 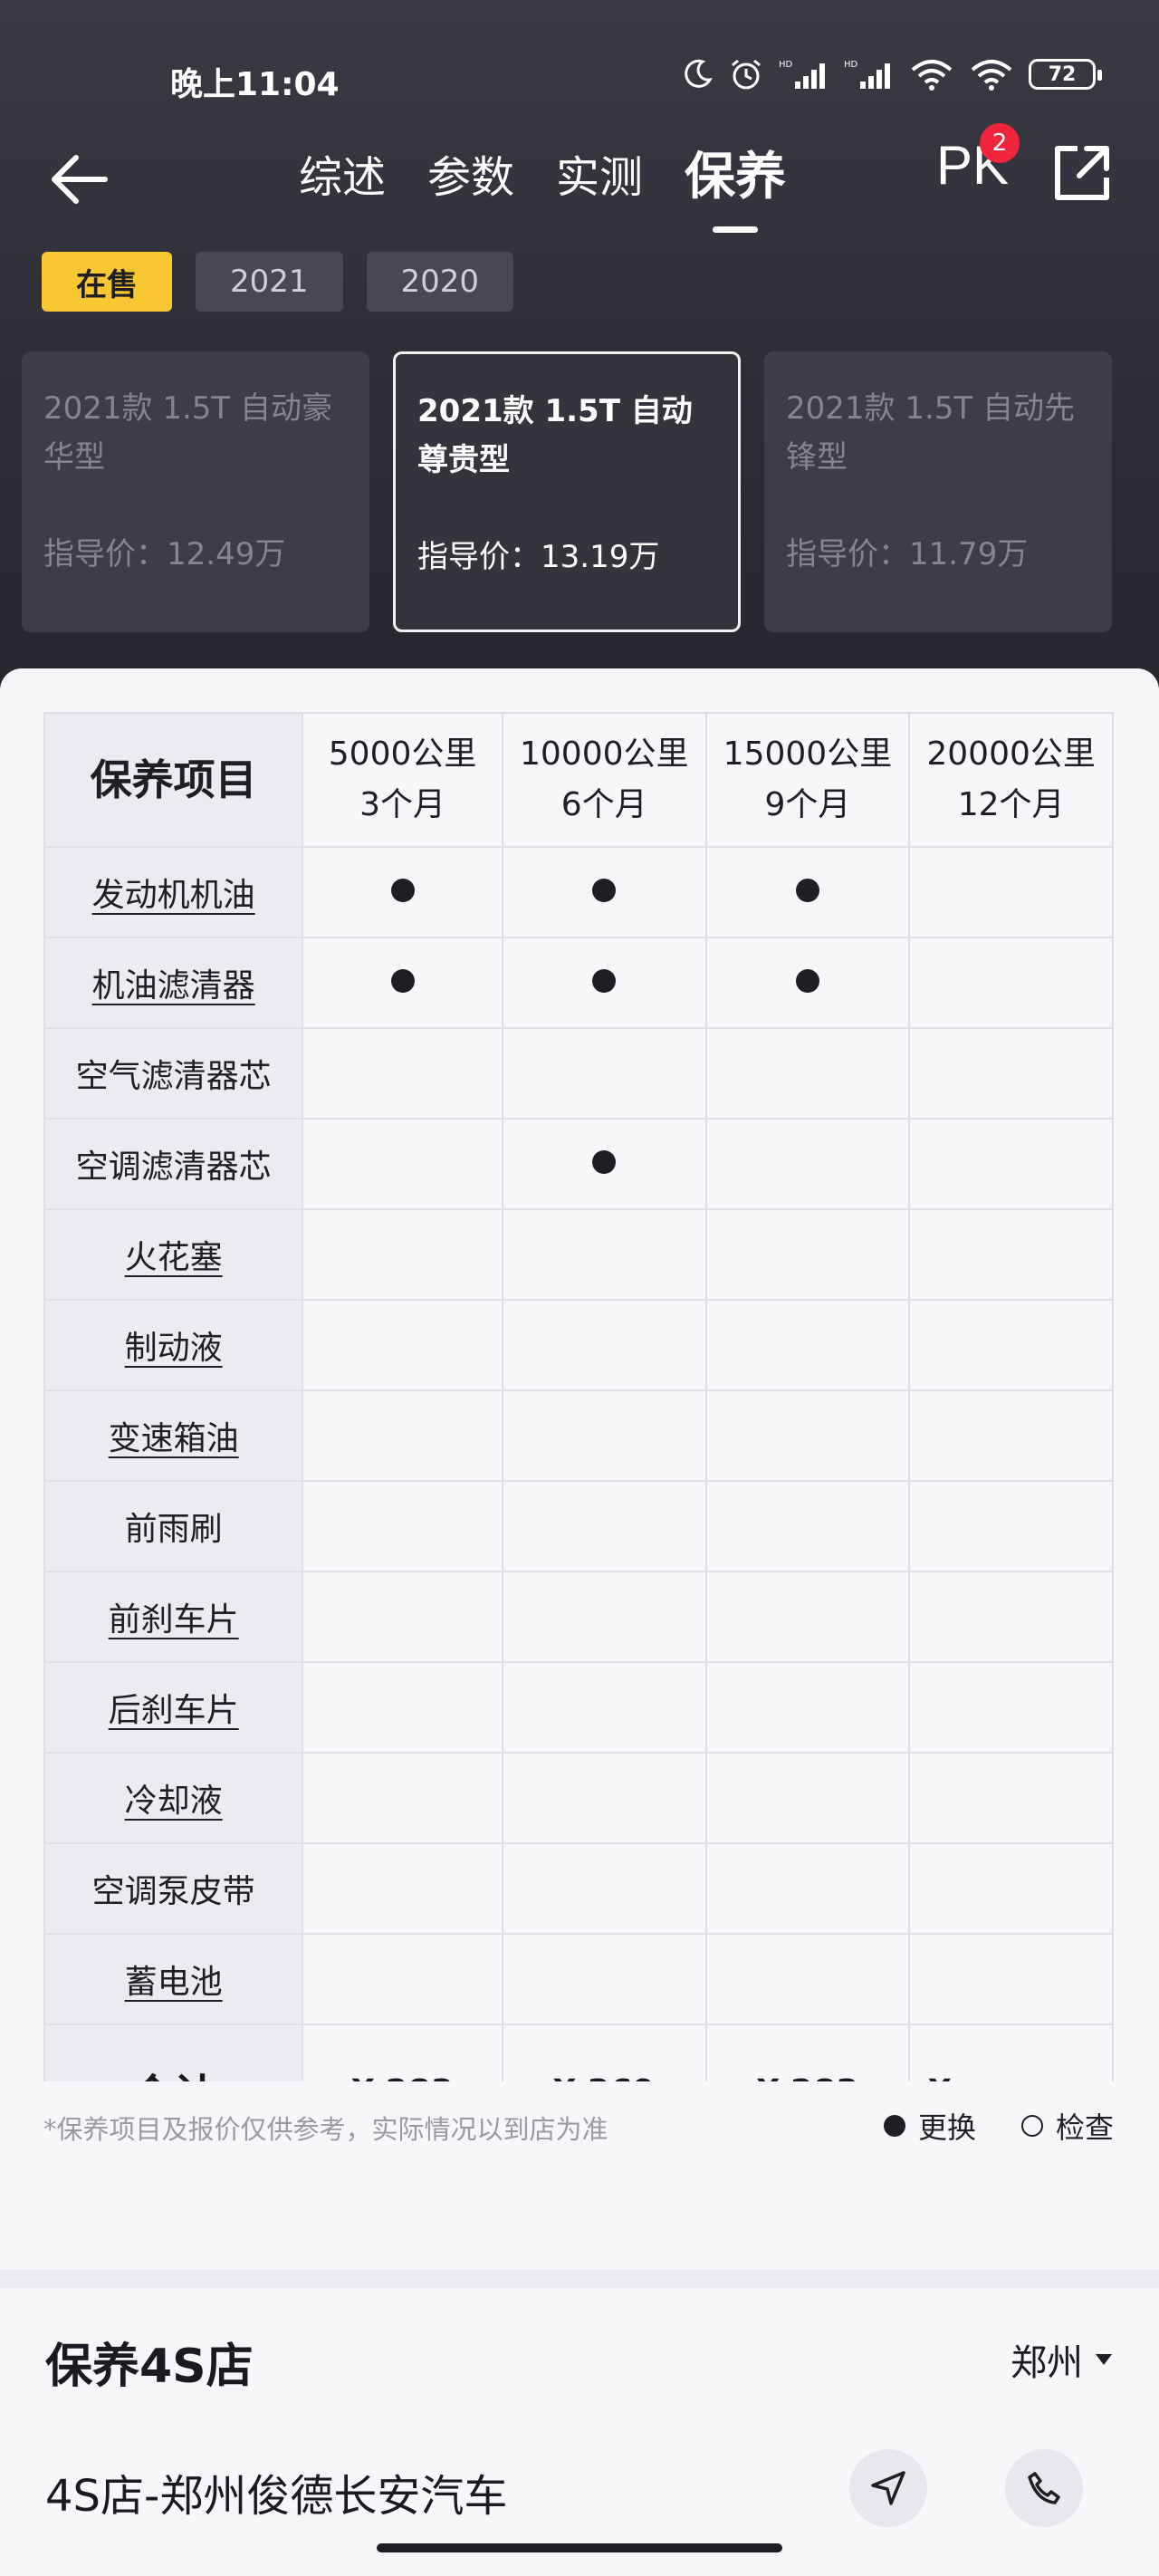 I want to click on corner-header: 保养项目, so click(x=173, y=780).